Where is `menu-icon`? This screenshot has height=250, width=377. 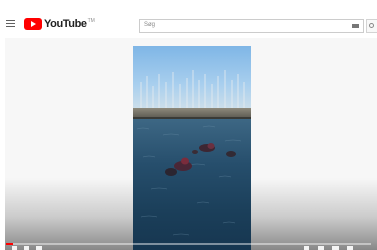 menu-icon is located at coordinates (10, 24).